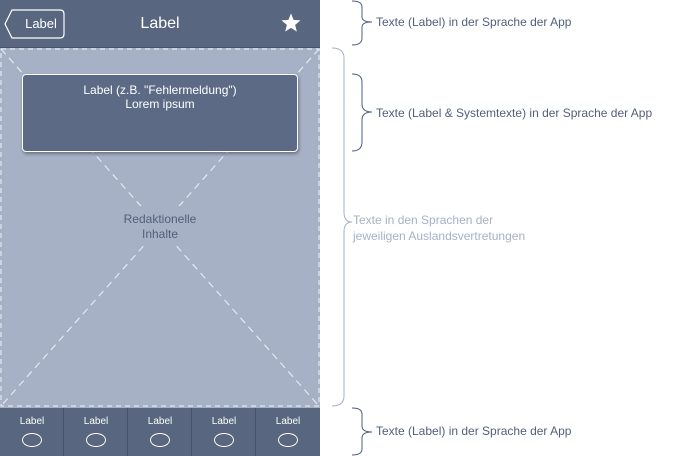 Image resolution: width=681 pixels, height=456 pixels. I want to click on content-annotation-line-2: jeweiligen Auslandsvertretungen, so click(439, 236).